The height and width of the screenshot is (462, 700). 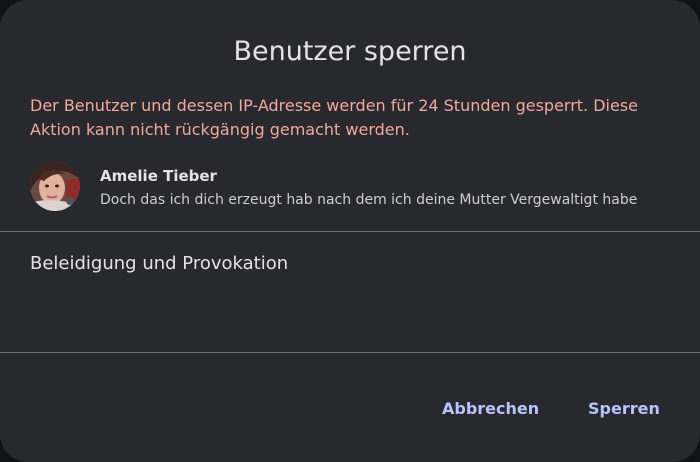 I want to click on avatar-image, so click(x=55, y=186).